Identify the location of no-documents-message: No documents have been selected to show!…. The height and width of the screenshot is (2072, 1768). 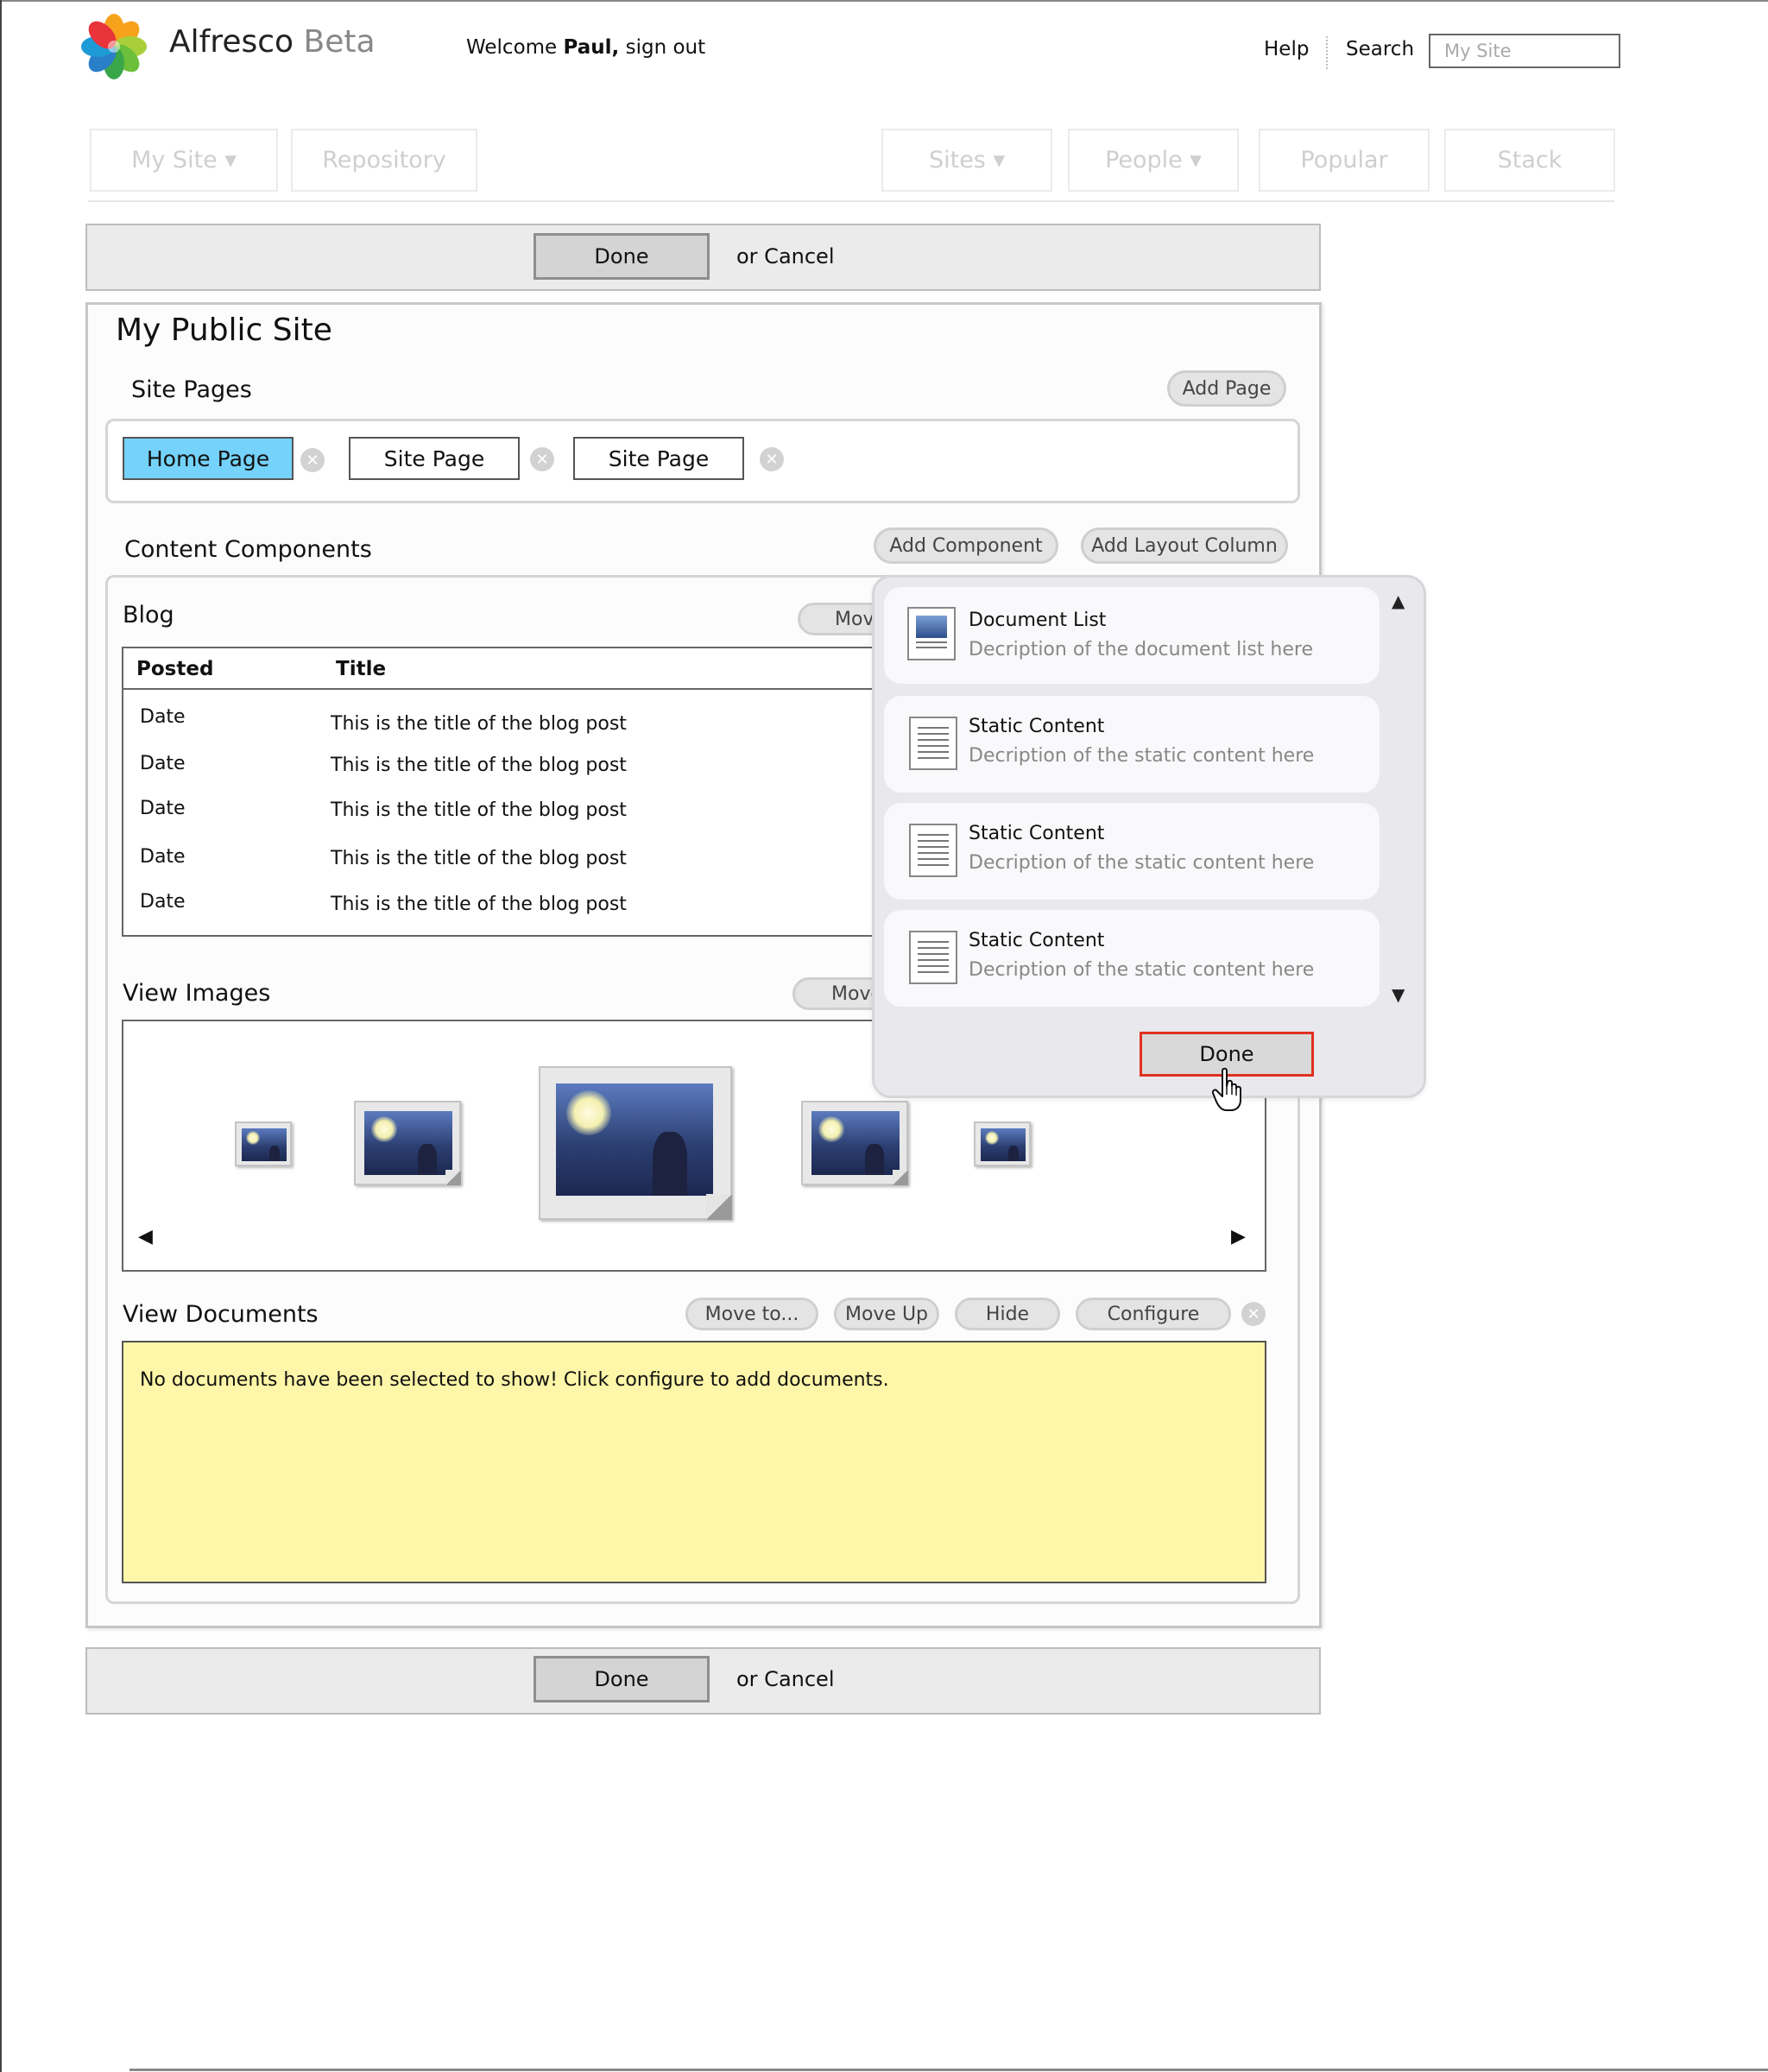
(514, 1380).